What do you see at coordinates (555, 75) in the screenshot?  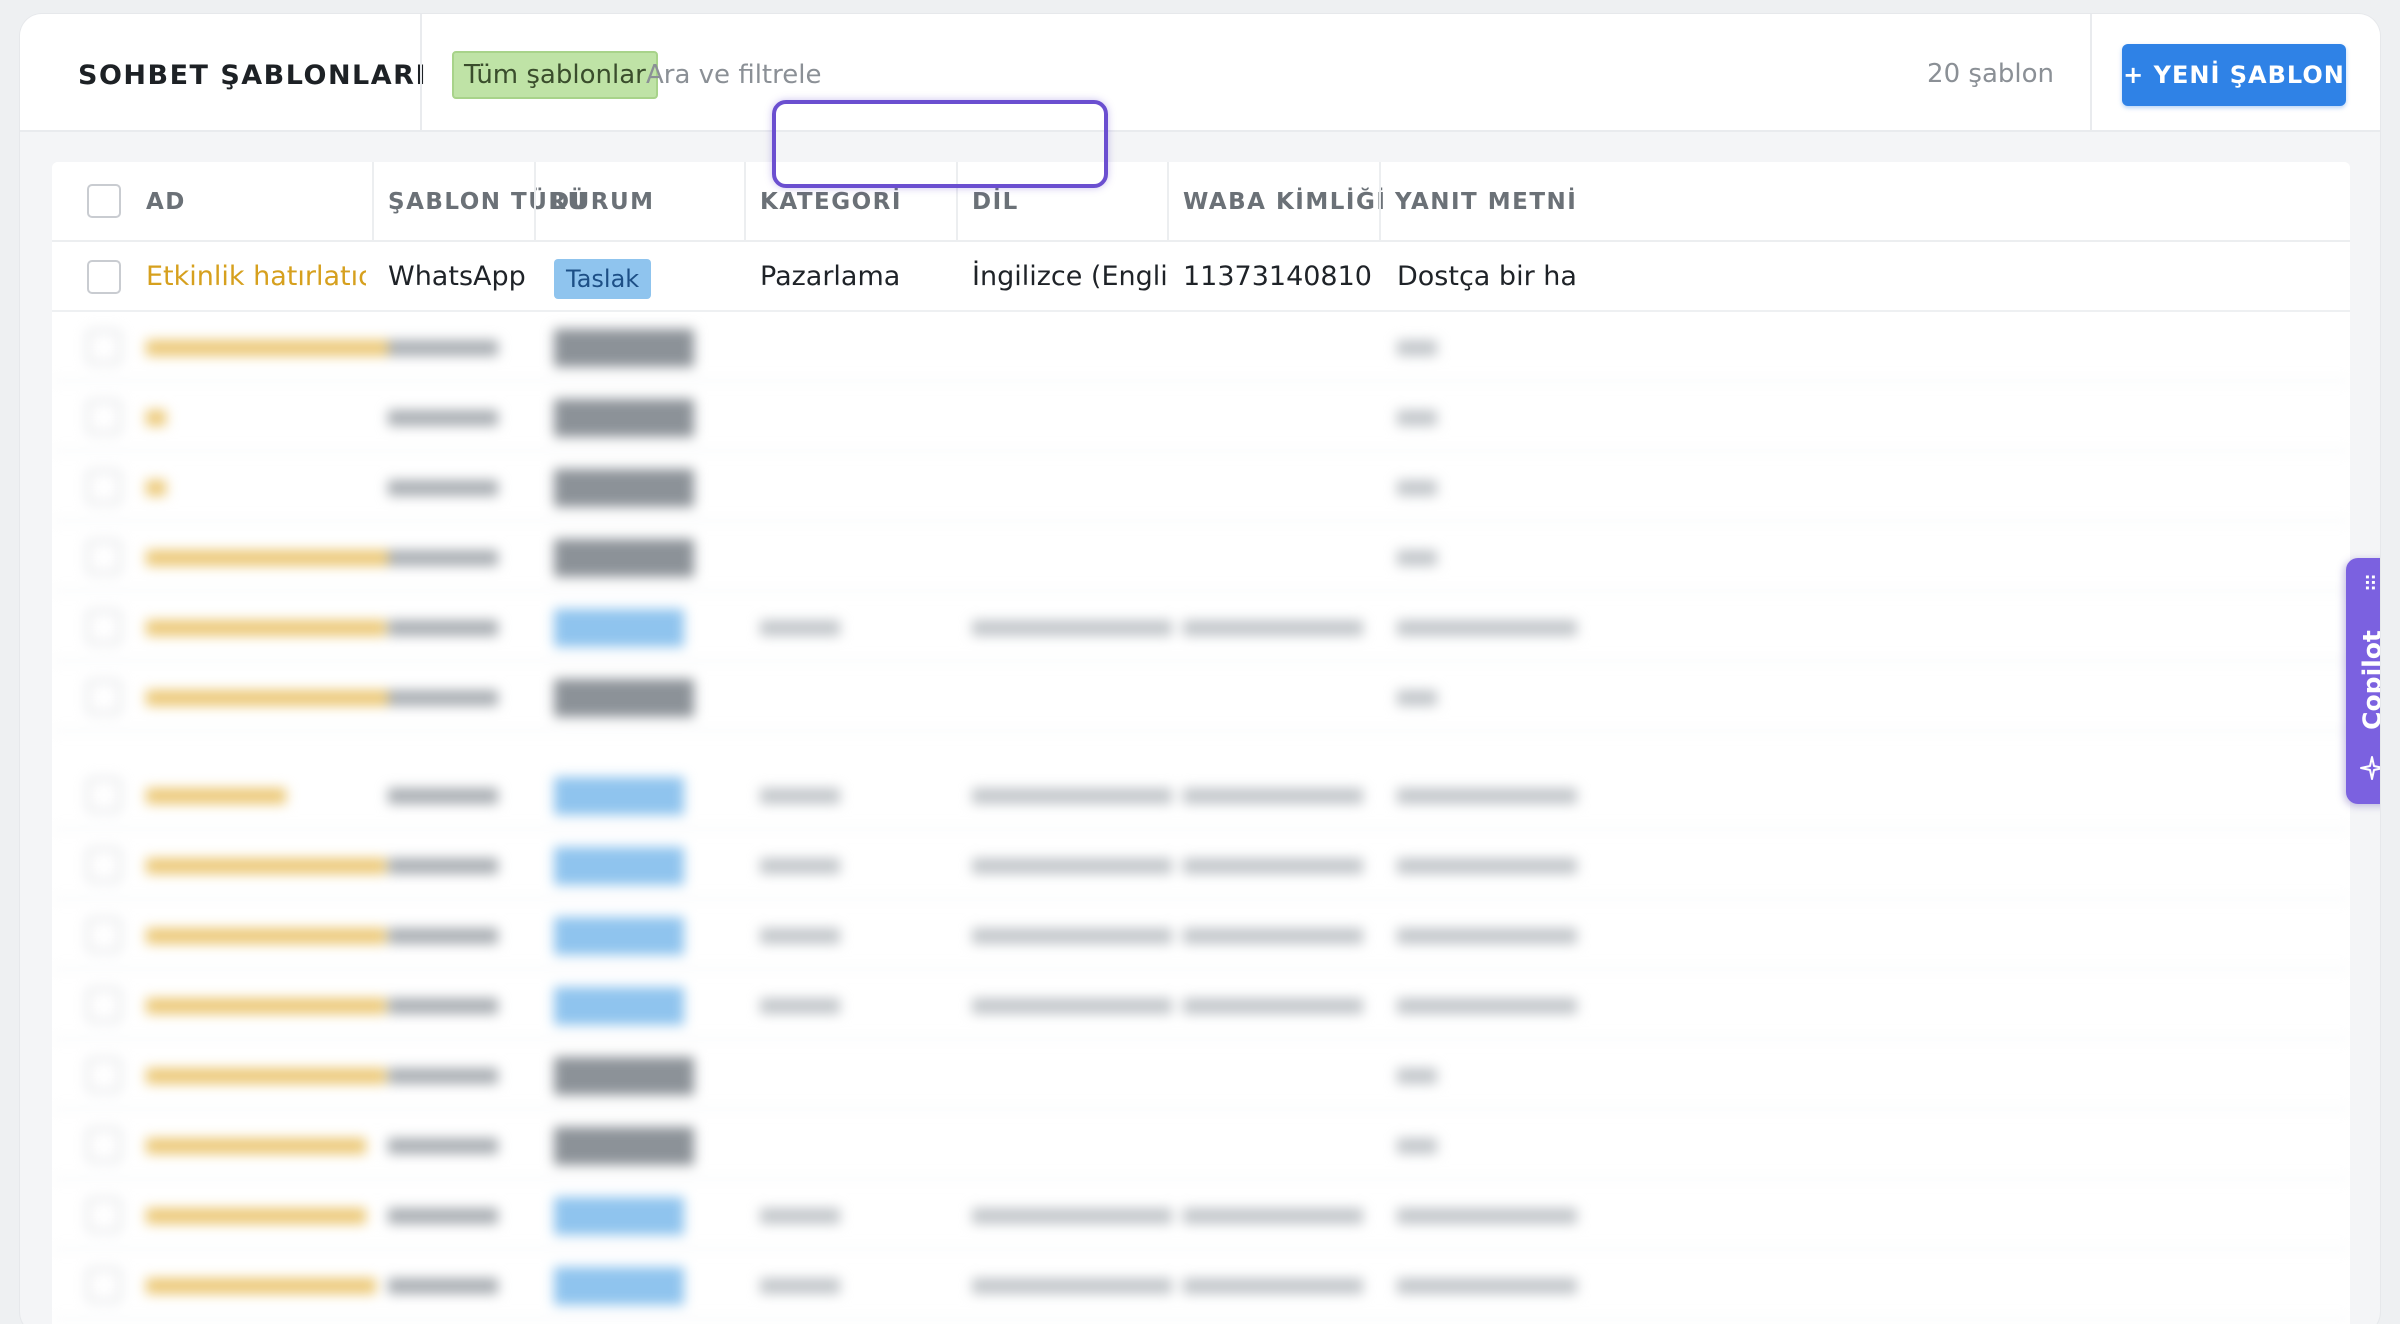 I see `filter-tag-all-templates: Tüm şablonlar` at bounding box center [555, 75].